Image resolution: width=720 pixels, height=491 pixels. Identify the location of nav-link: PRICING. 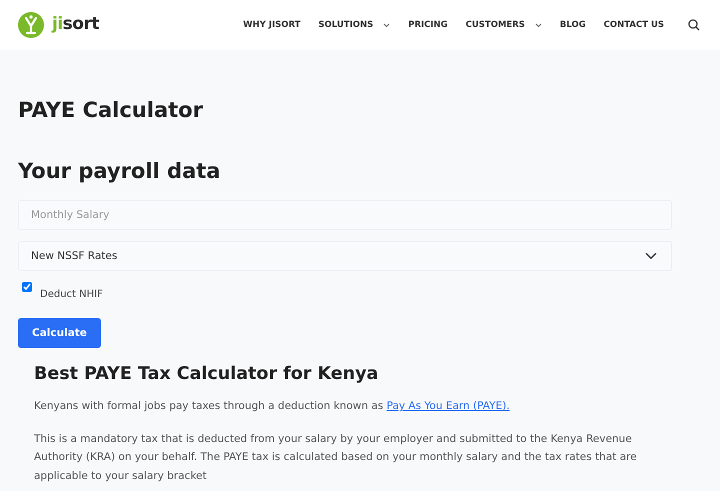
(428, 25).